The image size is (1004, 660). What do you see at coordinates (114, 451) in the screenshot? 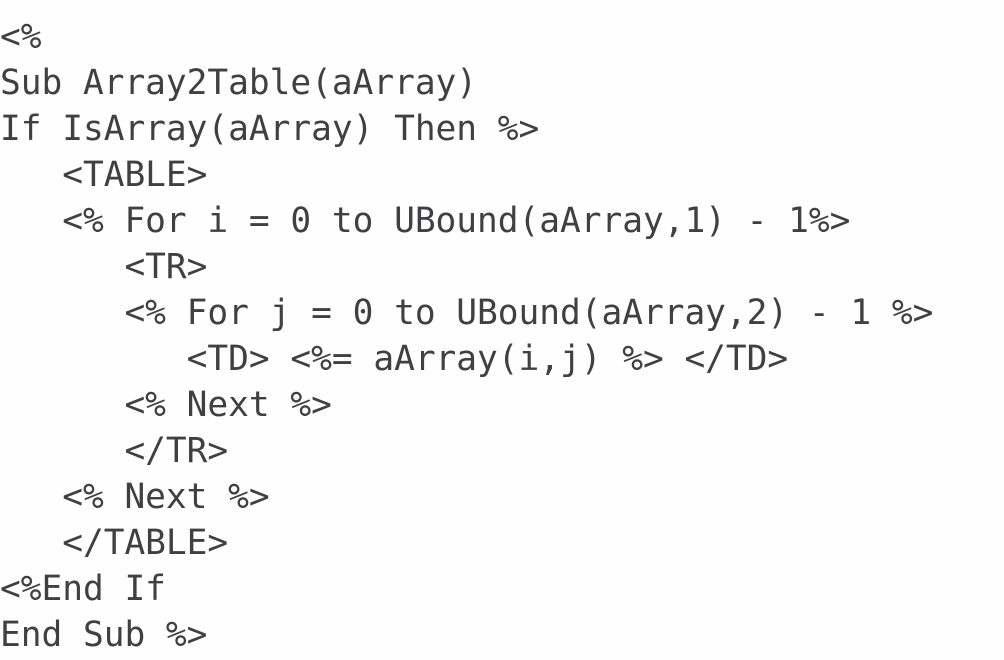
I see `code-line: </TR>` at bounding box center [114, 451].